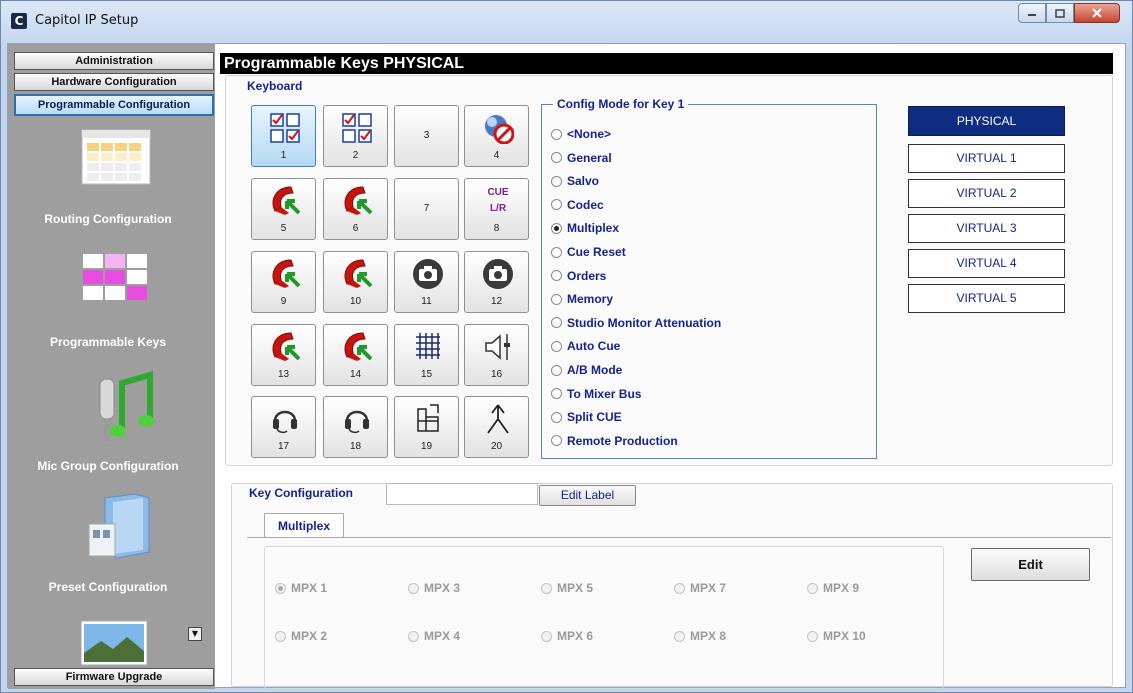 The height and width of the screenshot is (693, 1133). Describe the element at coordinates (567, 636) in the screenshot. I see `mpx-option: MPX 6` at that location.